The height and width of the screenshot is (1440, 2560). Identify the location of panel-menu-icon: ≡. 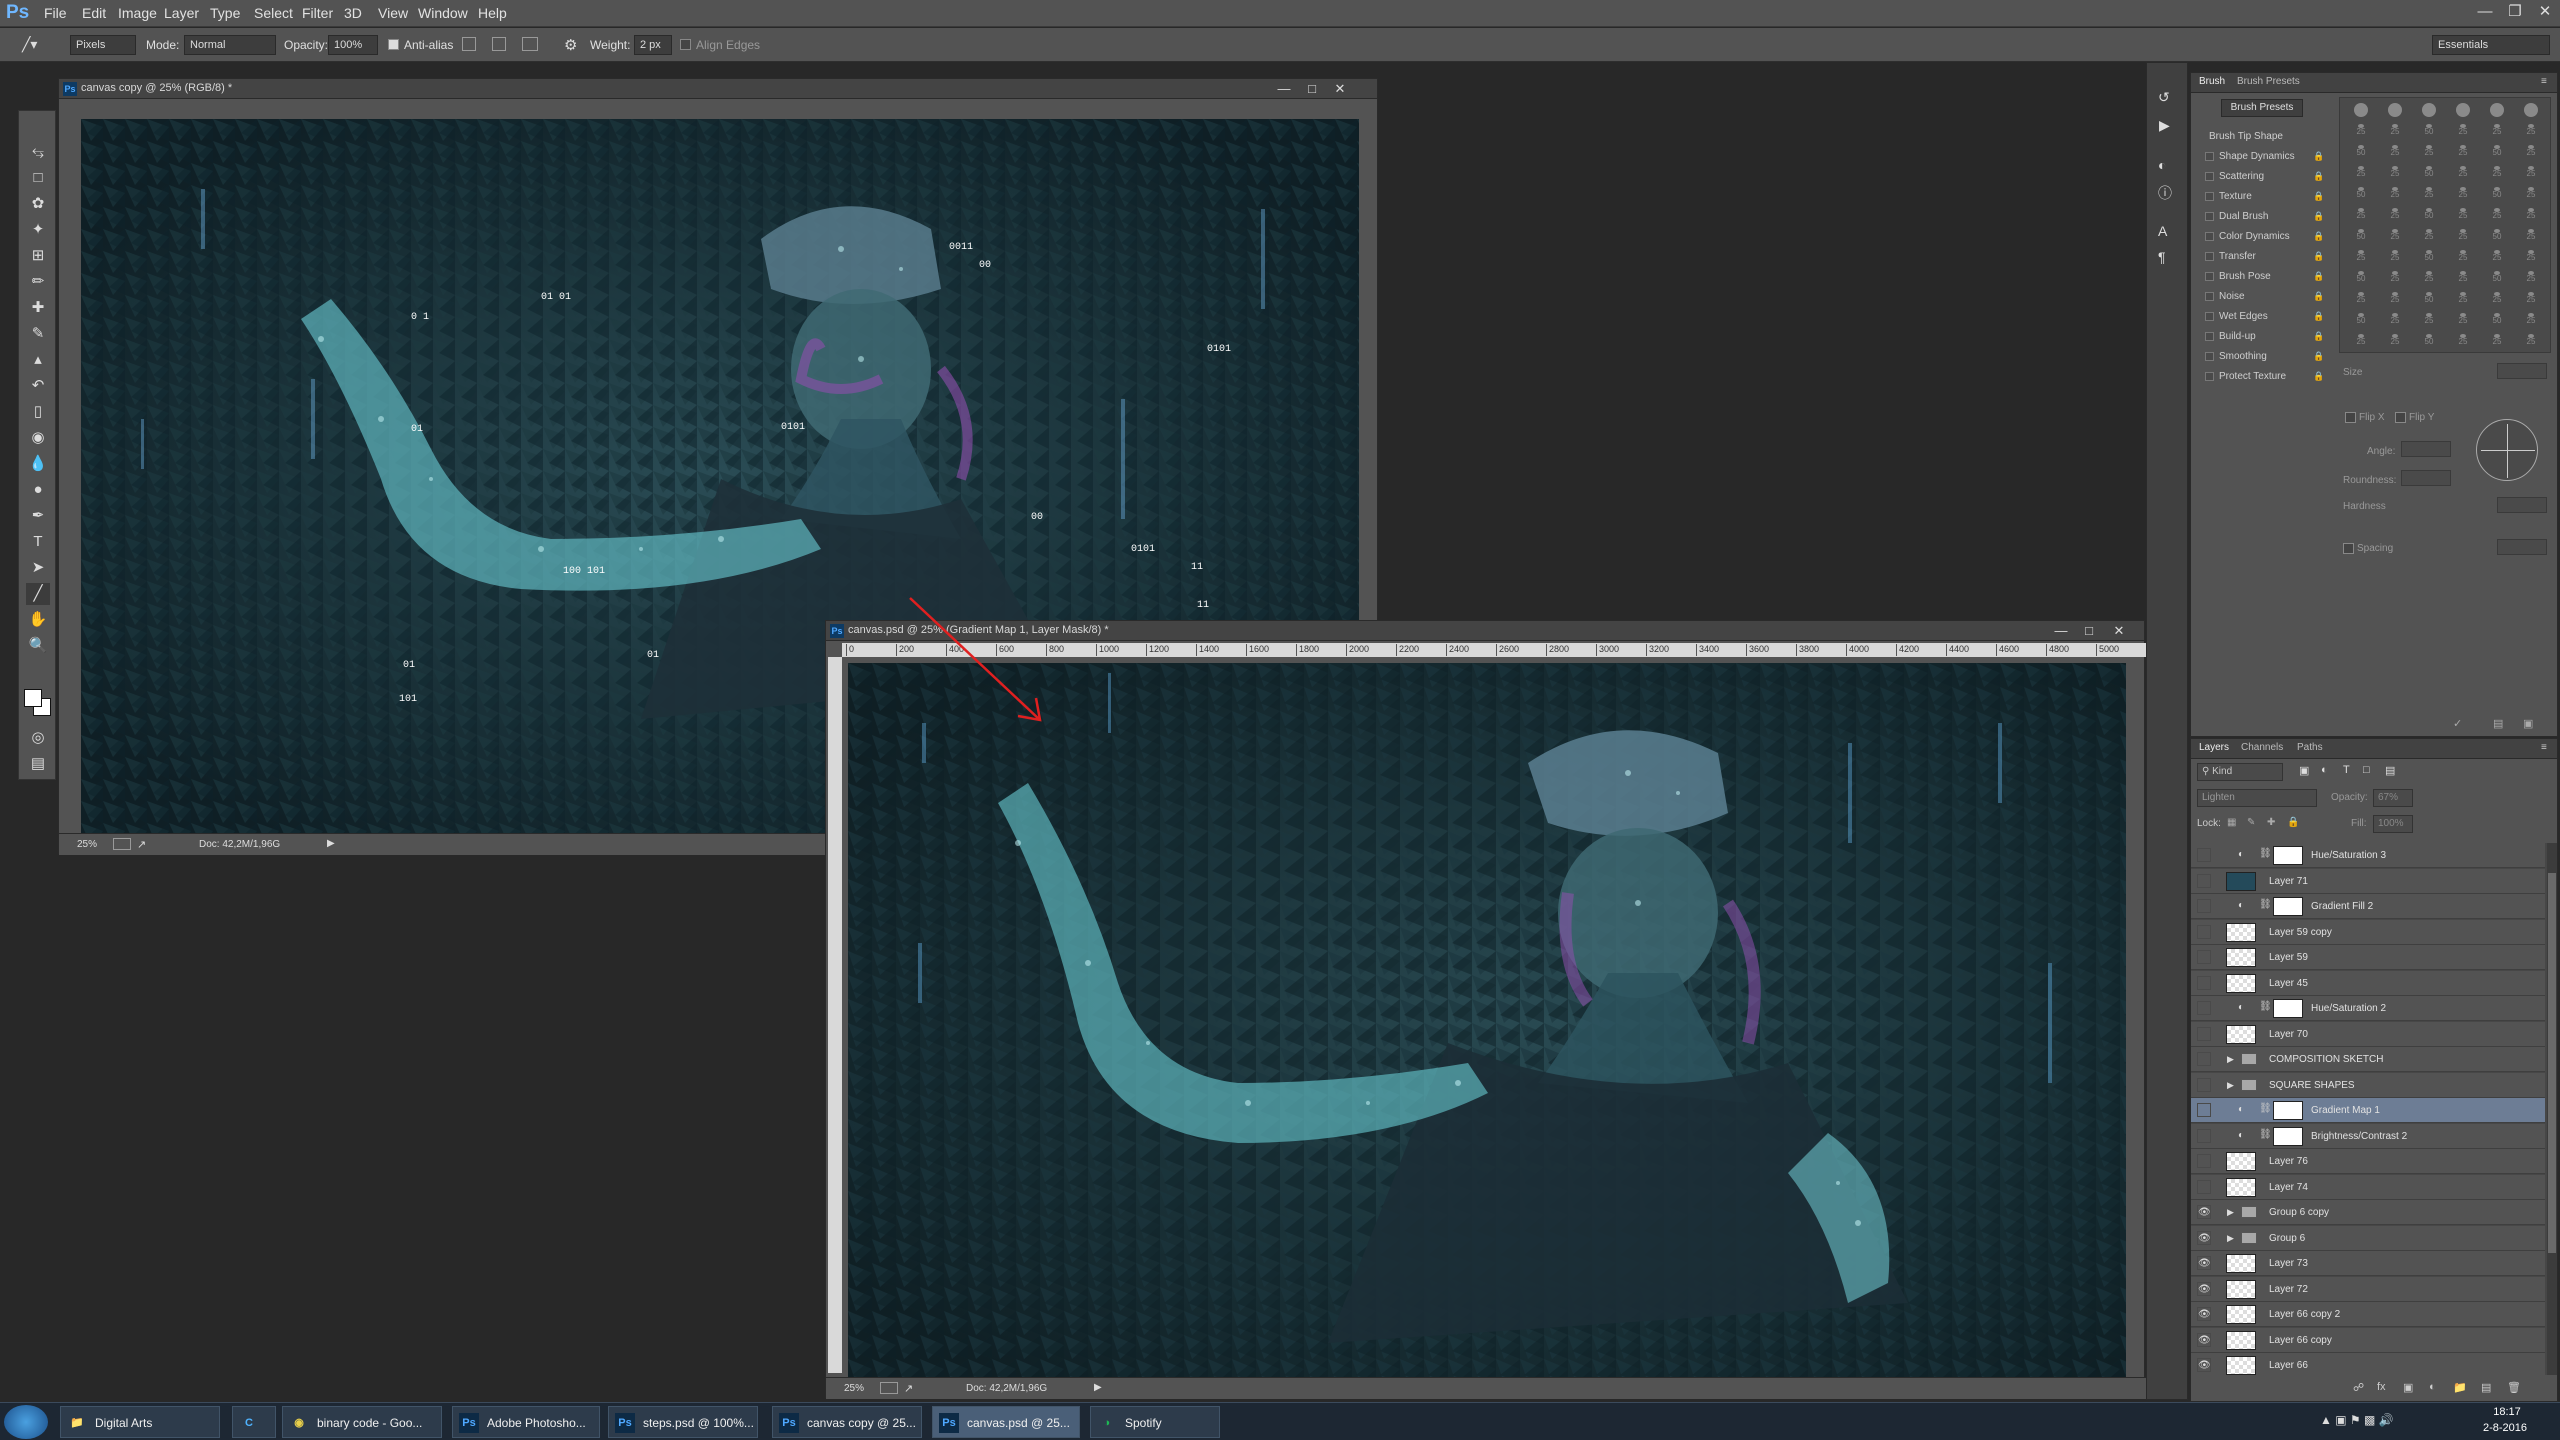
(2544, 747).